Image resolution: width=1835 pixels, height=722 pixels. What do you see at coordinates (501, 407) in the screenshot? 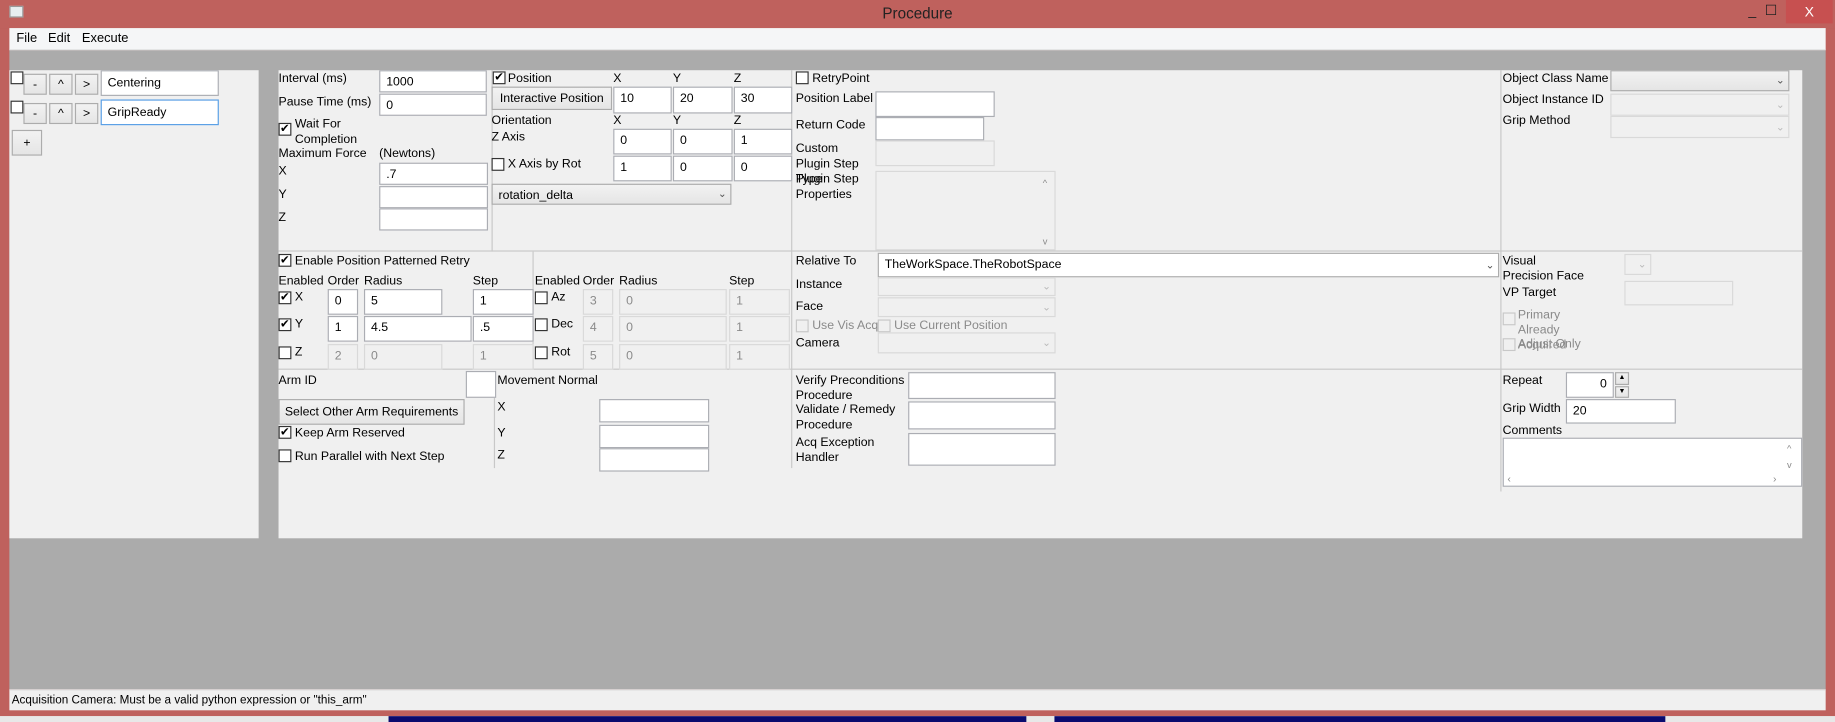
I see `normal-x-label-text: X` at bounding box center [501, 407].